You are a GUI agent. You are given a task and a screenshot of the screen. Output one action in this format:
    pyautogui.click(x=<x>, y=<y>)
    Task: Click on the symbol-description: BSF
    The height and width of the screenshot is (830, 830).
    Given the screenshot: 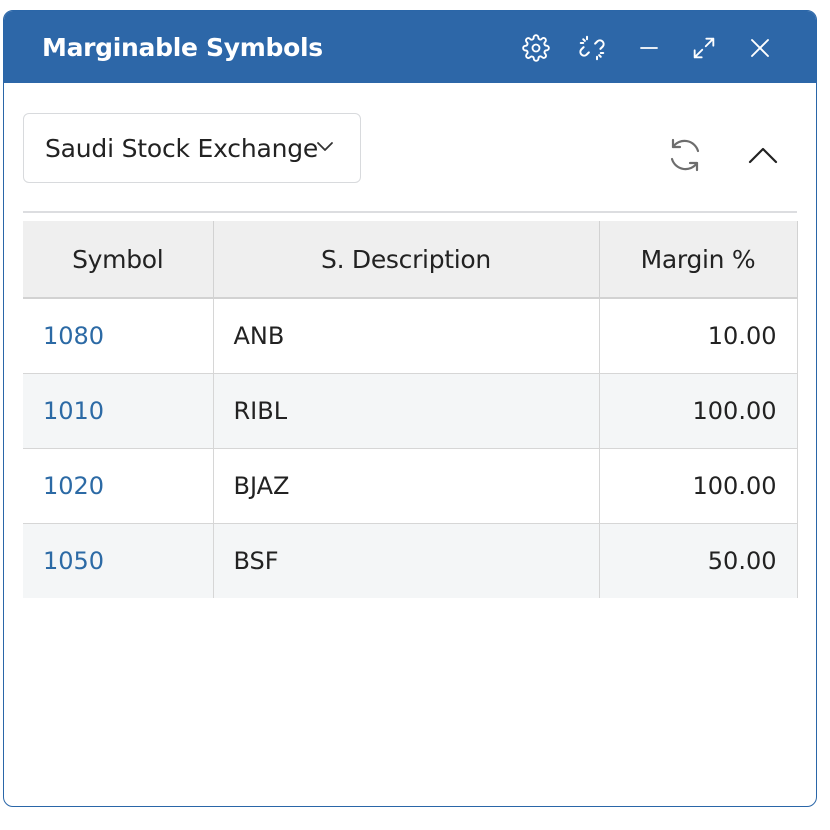 What is the action you would take?
    pyautogui.click(x=406, y=560)
    